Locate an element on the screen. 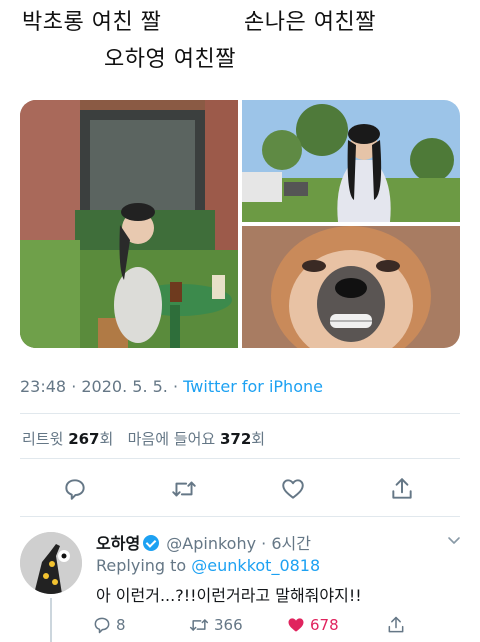 This screenshot has height=642, width=480. tweet-stats: 리트윗 267회 마음에 들어요 372회 is located at coordinates (143, 438).